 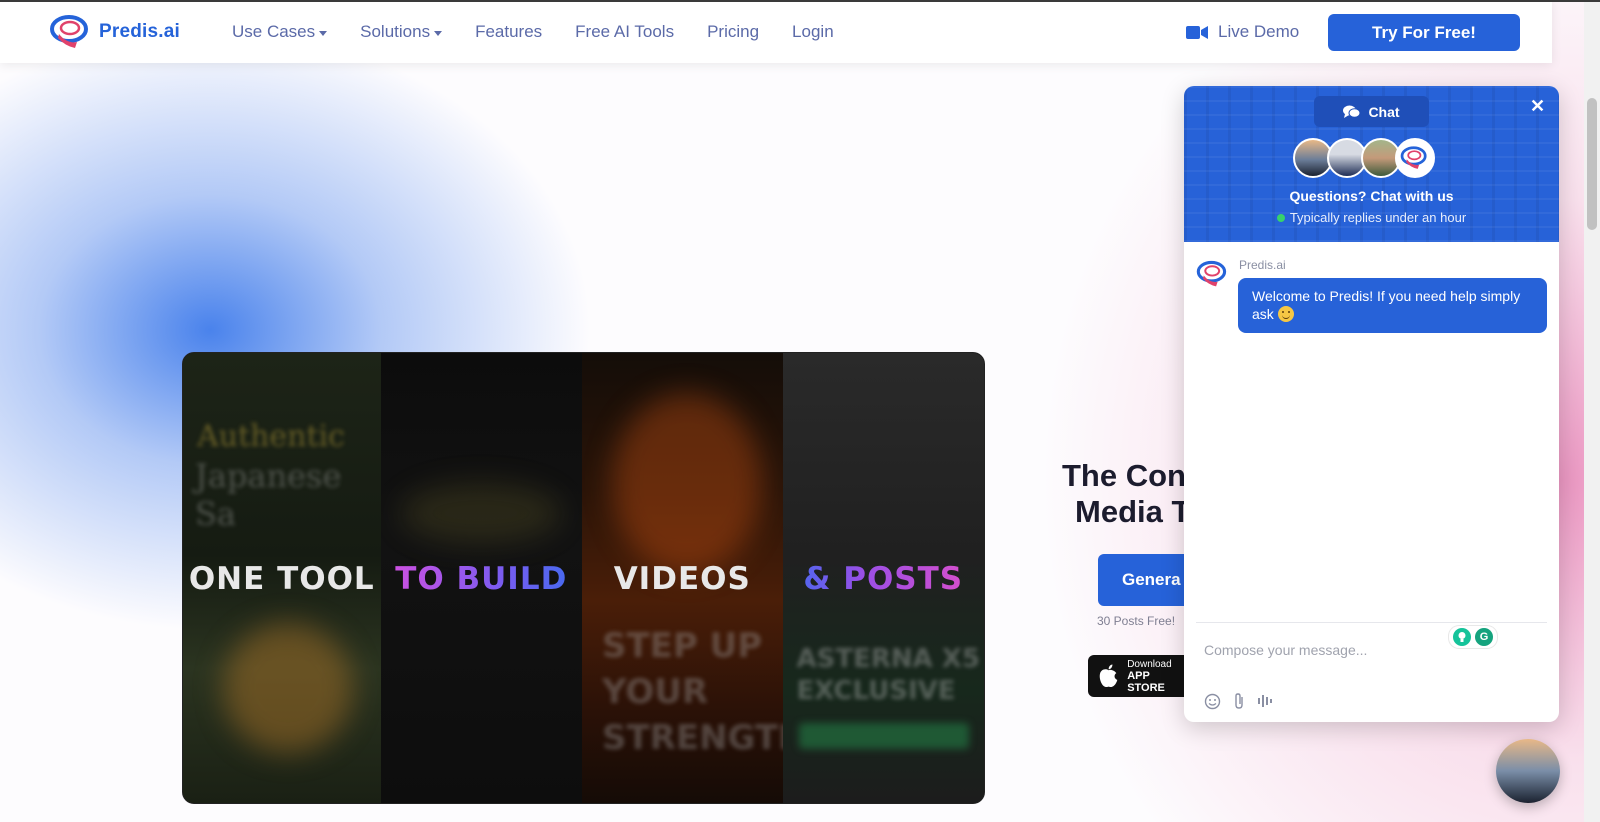 I want to click on hero-title: The Con Media T, so click(x=1126, y=494).